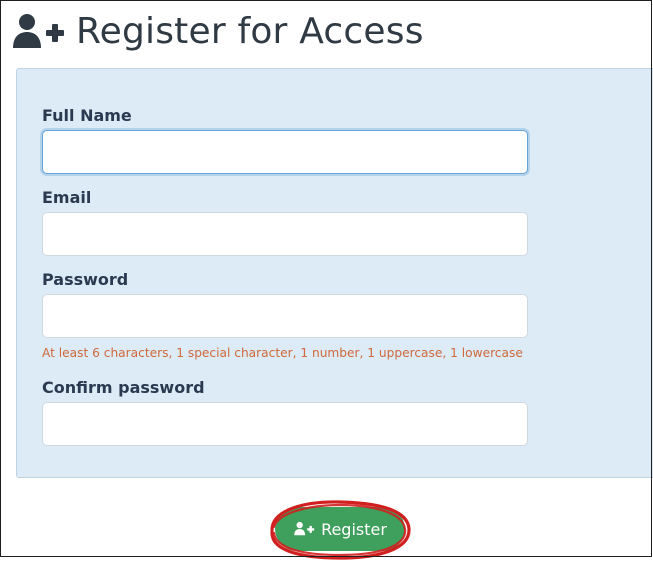  What do you see at coordinates (285, 234) in the screenshot?
I see `email-input` at bounding box center [285, 234].